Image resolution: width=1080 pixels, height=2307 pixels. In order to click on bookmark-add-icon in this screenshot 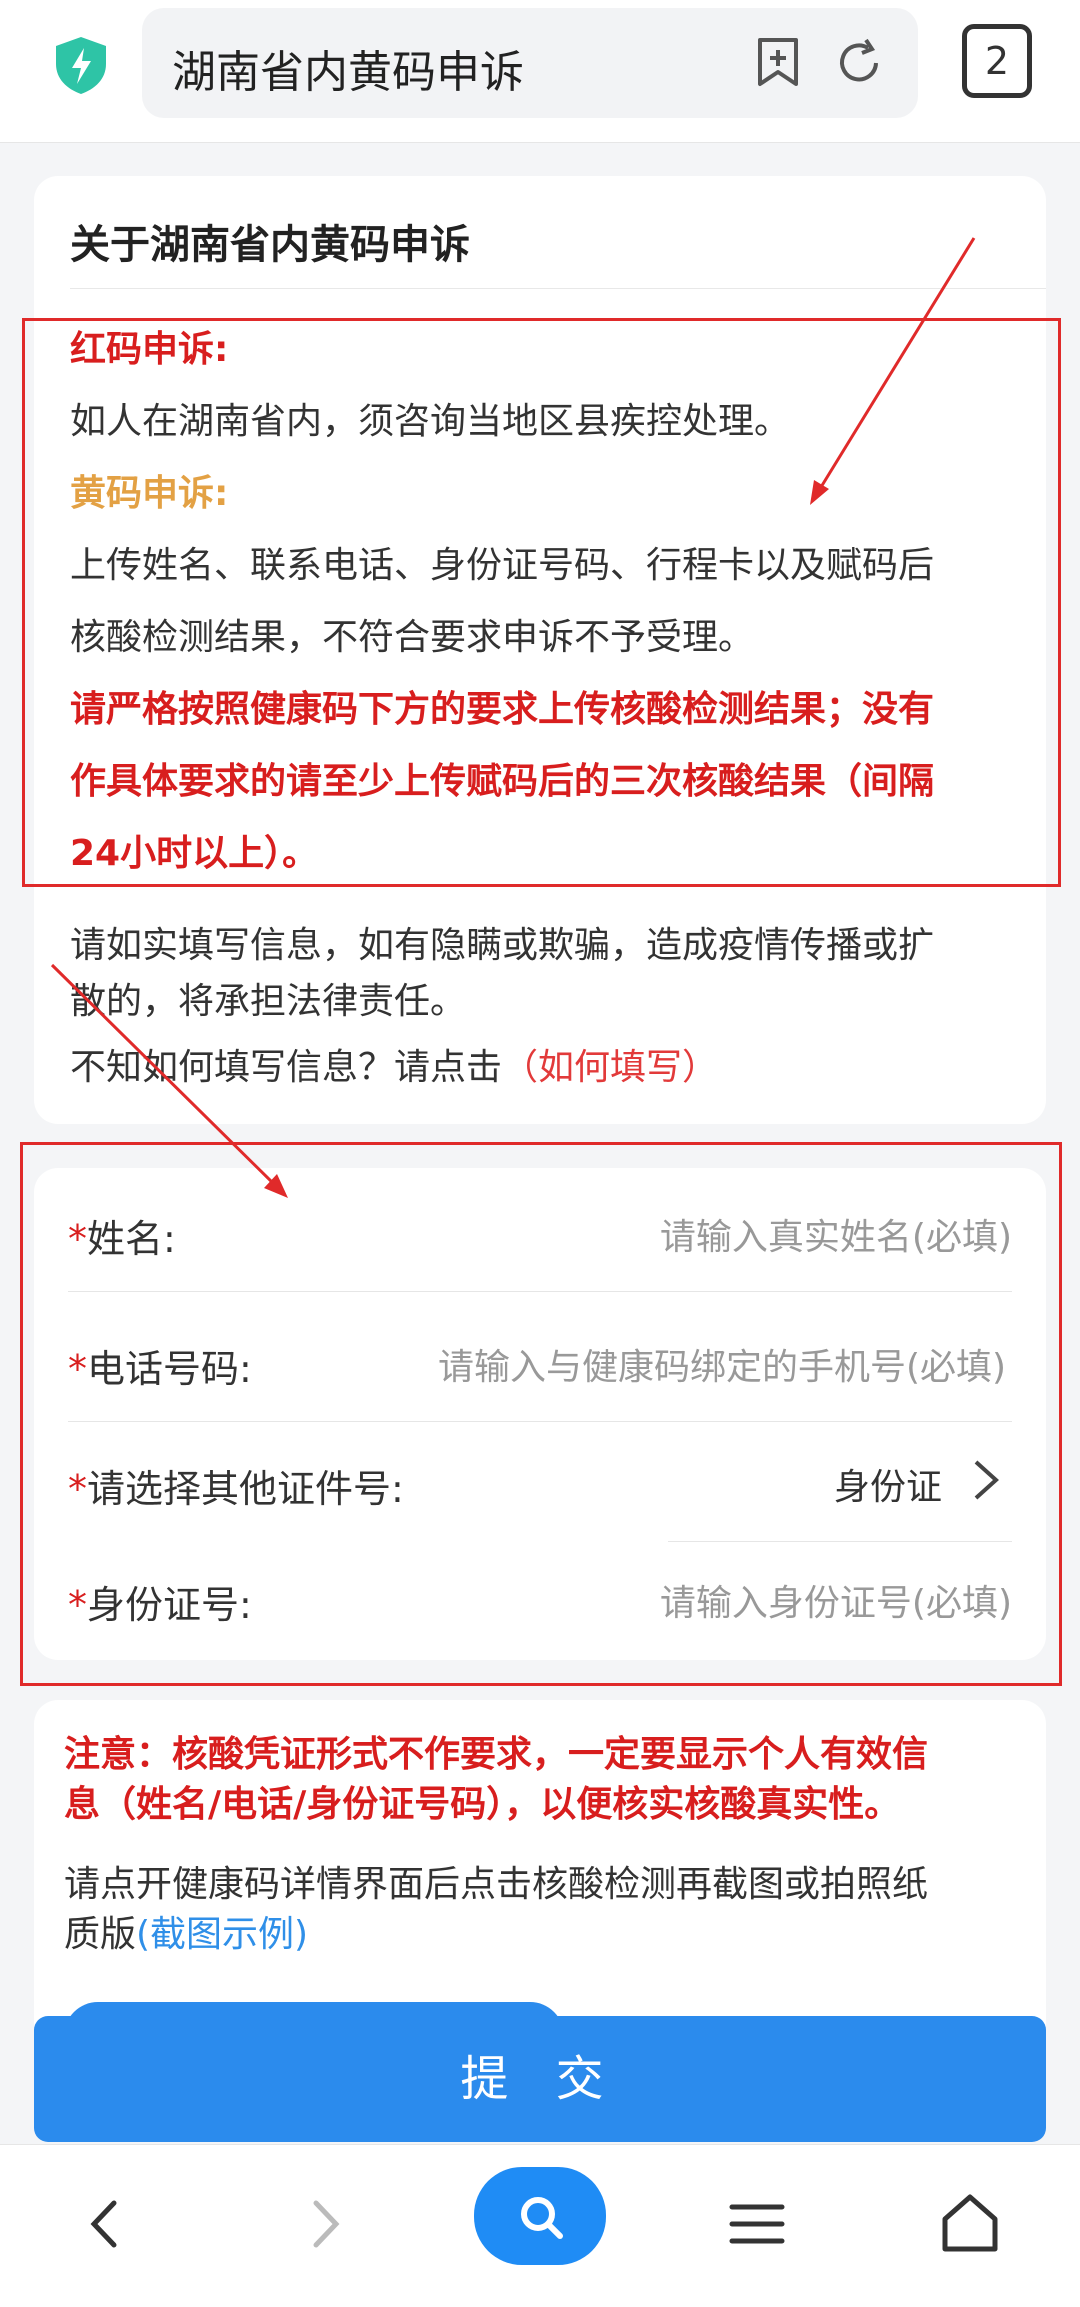, I will do `click(778, 62)`.